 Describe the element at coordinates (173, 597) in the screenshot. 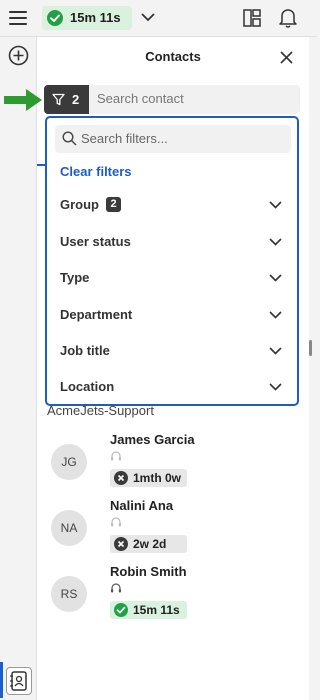

I see `contact-row: RS Robin Smith 15m 11s` at that location.